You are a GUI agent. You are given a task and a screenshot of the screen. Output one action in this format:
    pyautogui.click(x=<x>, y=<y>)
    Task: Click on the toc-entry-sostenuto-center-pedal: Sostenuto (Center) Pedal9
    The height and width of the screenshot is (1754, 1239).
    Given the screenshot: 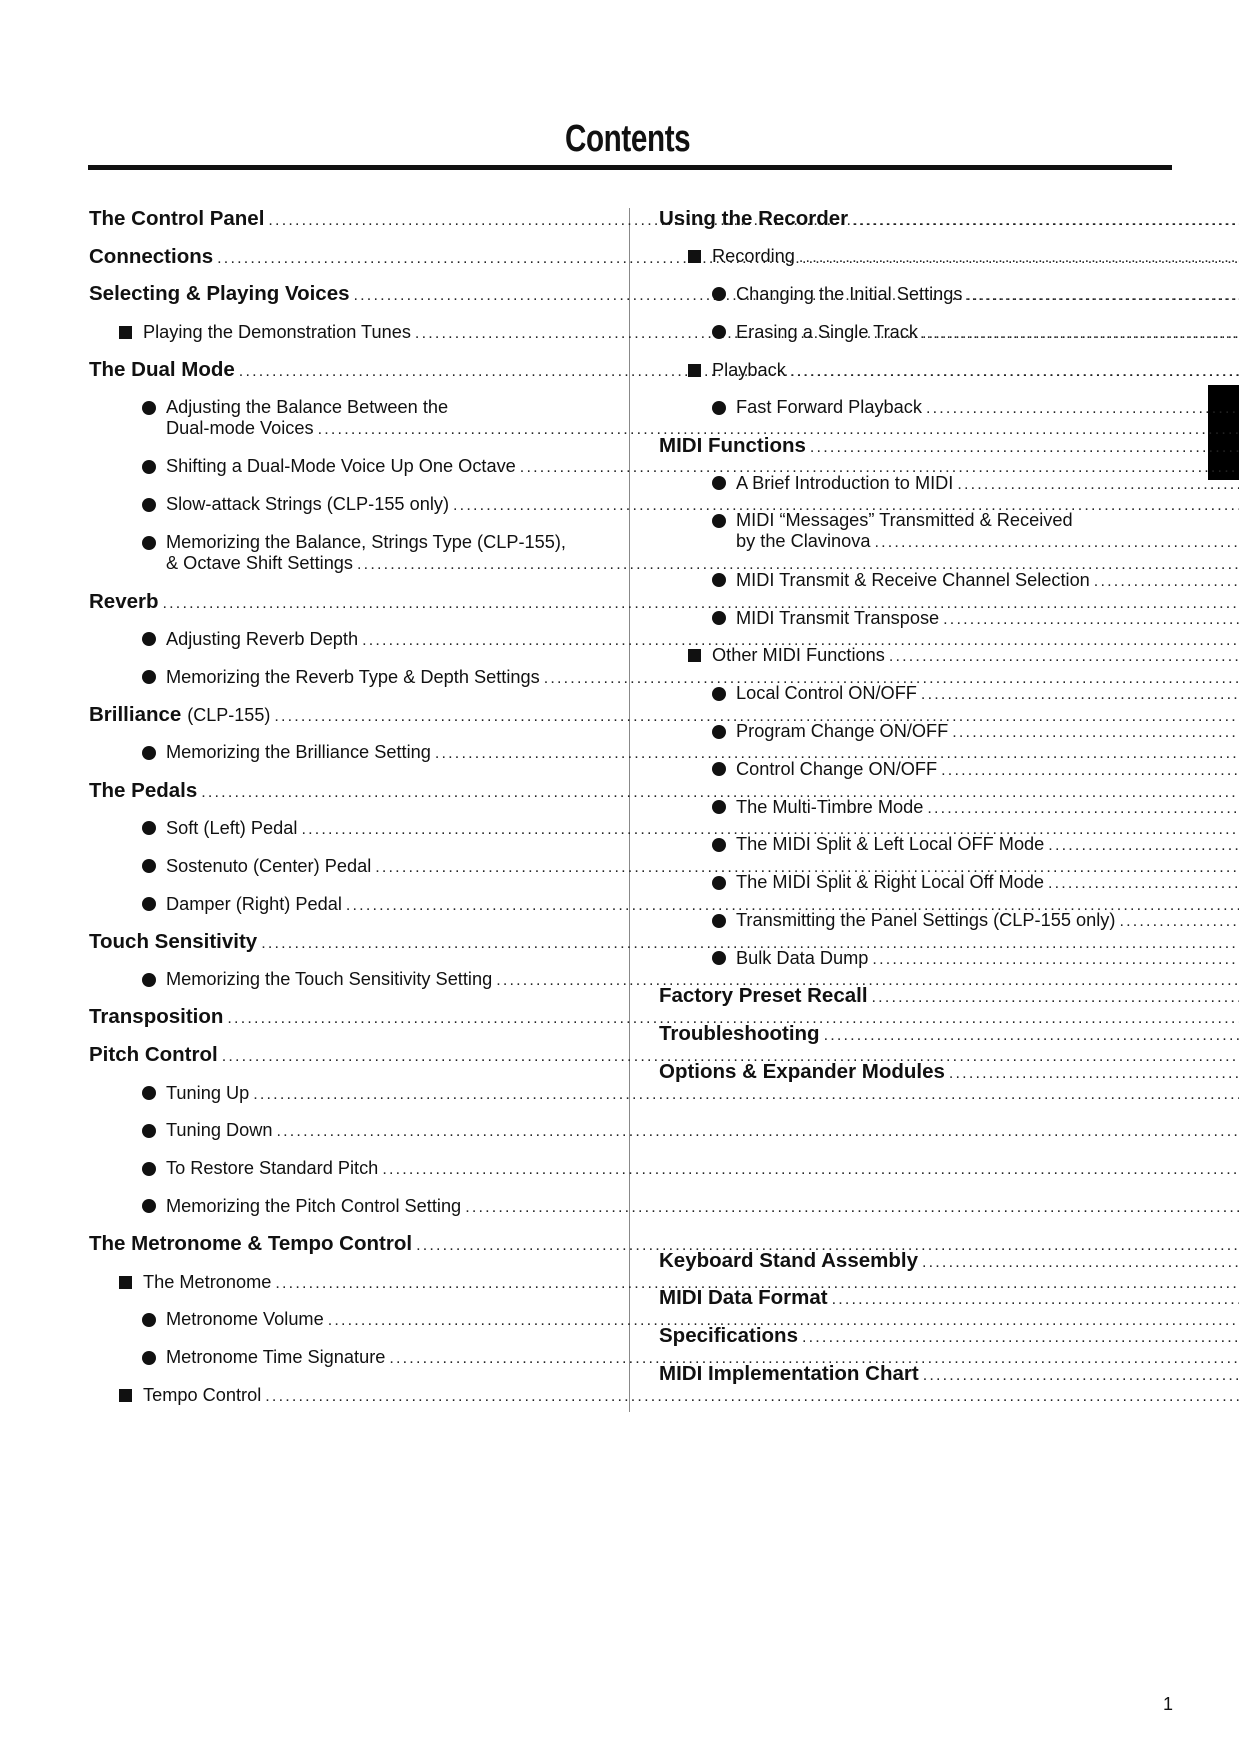 What is the action you would take?
    pyautogui.click(x=343, y=866)
    